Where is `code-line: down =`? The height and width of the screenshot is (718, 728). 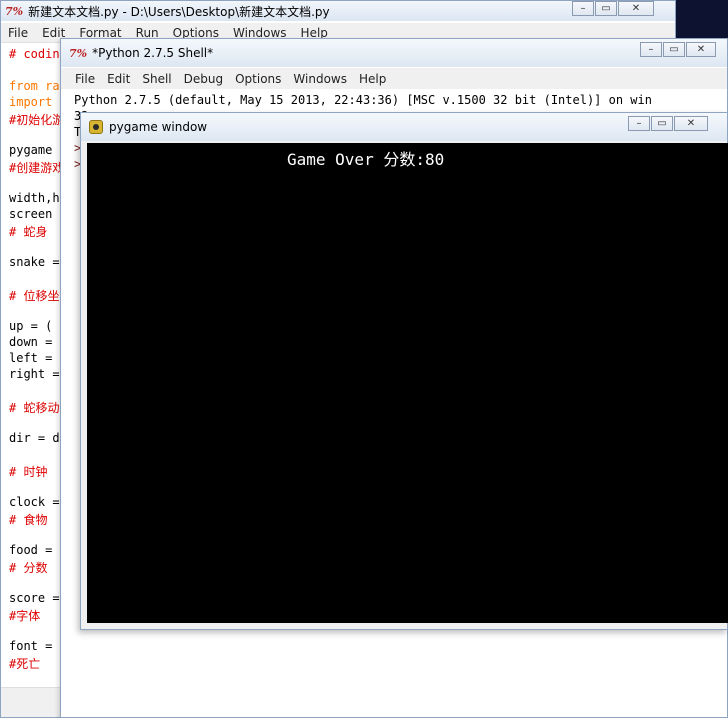
code-line: down = is located at coordinates (31, 342).